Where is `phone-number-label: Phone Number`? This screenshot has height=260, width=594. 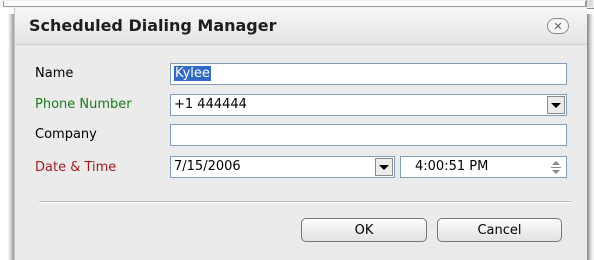 phone-number-label: Phone Number is located at coordinates (83, 104).